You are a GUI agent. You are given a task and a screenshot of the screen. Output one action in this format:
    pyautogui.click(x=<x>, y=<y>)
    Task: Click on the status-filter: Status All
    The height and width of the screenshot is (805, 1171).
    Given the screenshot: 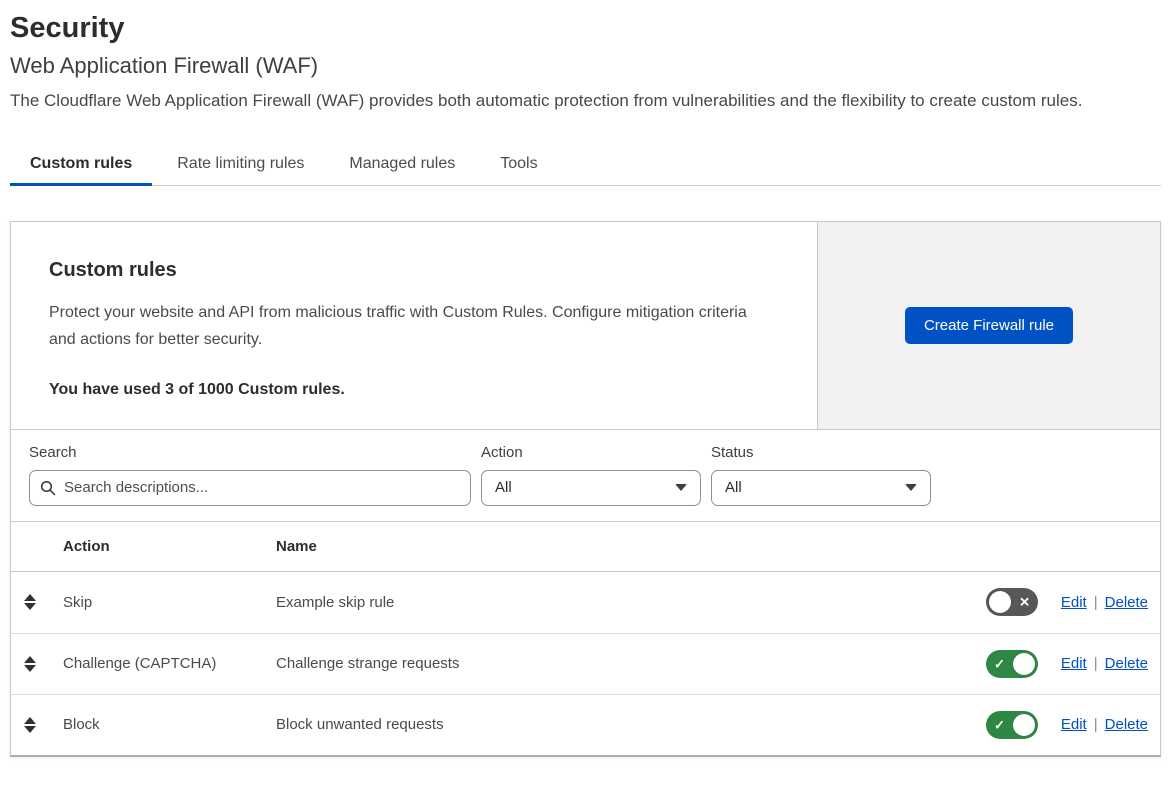 What is the action you would take?
    pyautogui.click(x=821, y=475)
    